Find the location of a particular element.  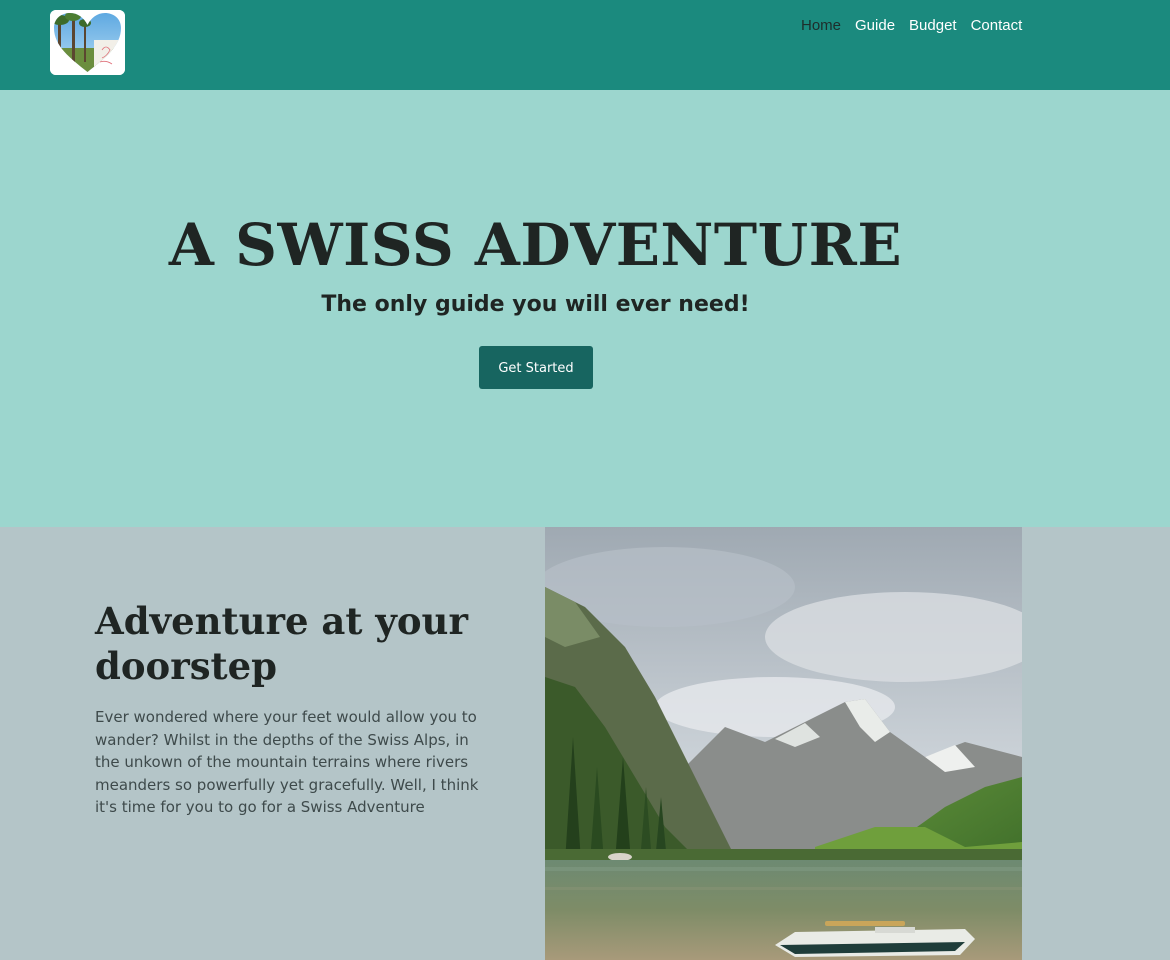

nav-guide-link: Guide is located at coordinates (875, 26).